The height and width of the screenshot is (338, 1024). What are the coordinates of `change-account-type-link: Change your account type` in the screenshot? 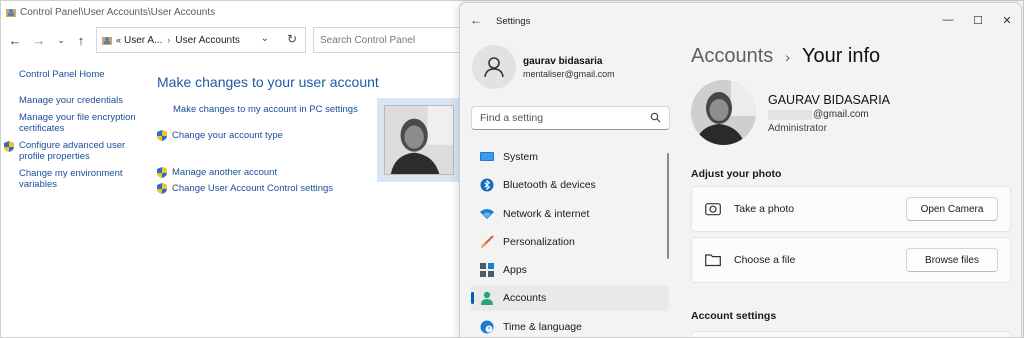 It's located at (220, 135).